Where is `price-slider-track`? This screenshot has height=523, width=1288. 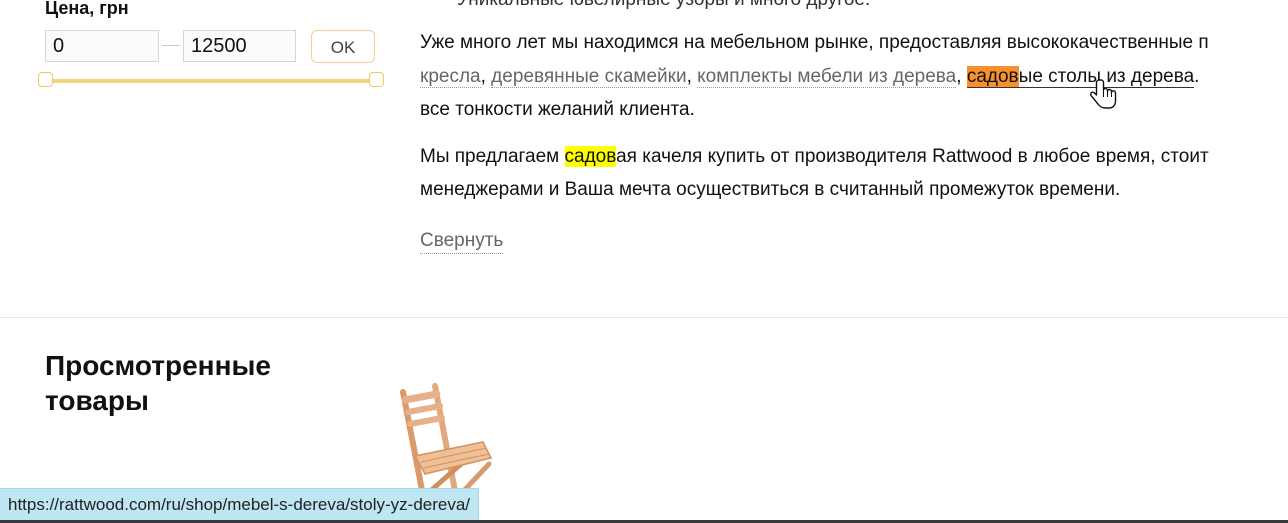
price-slider-track is located at coordinates (212, 81).